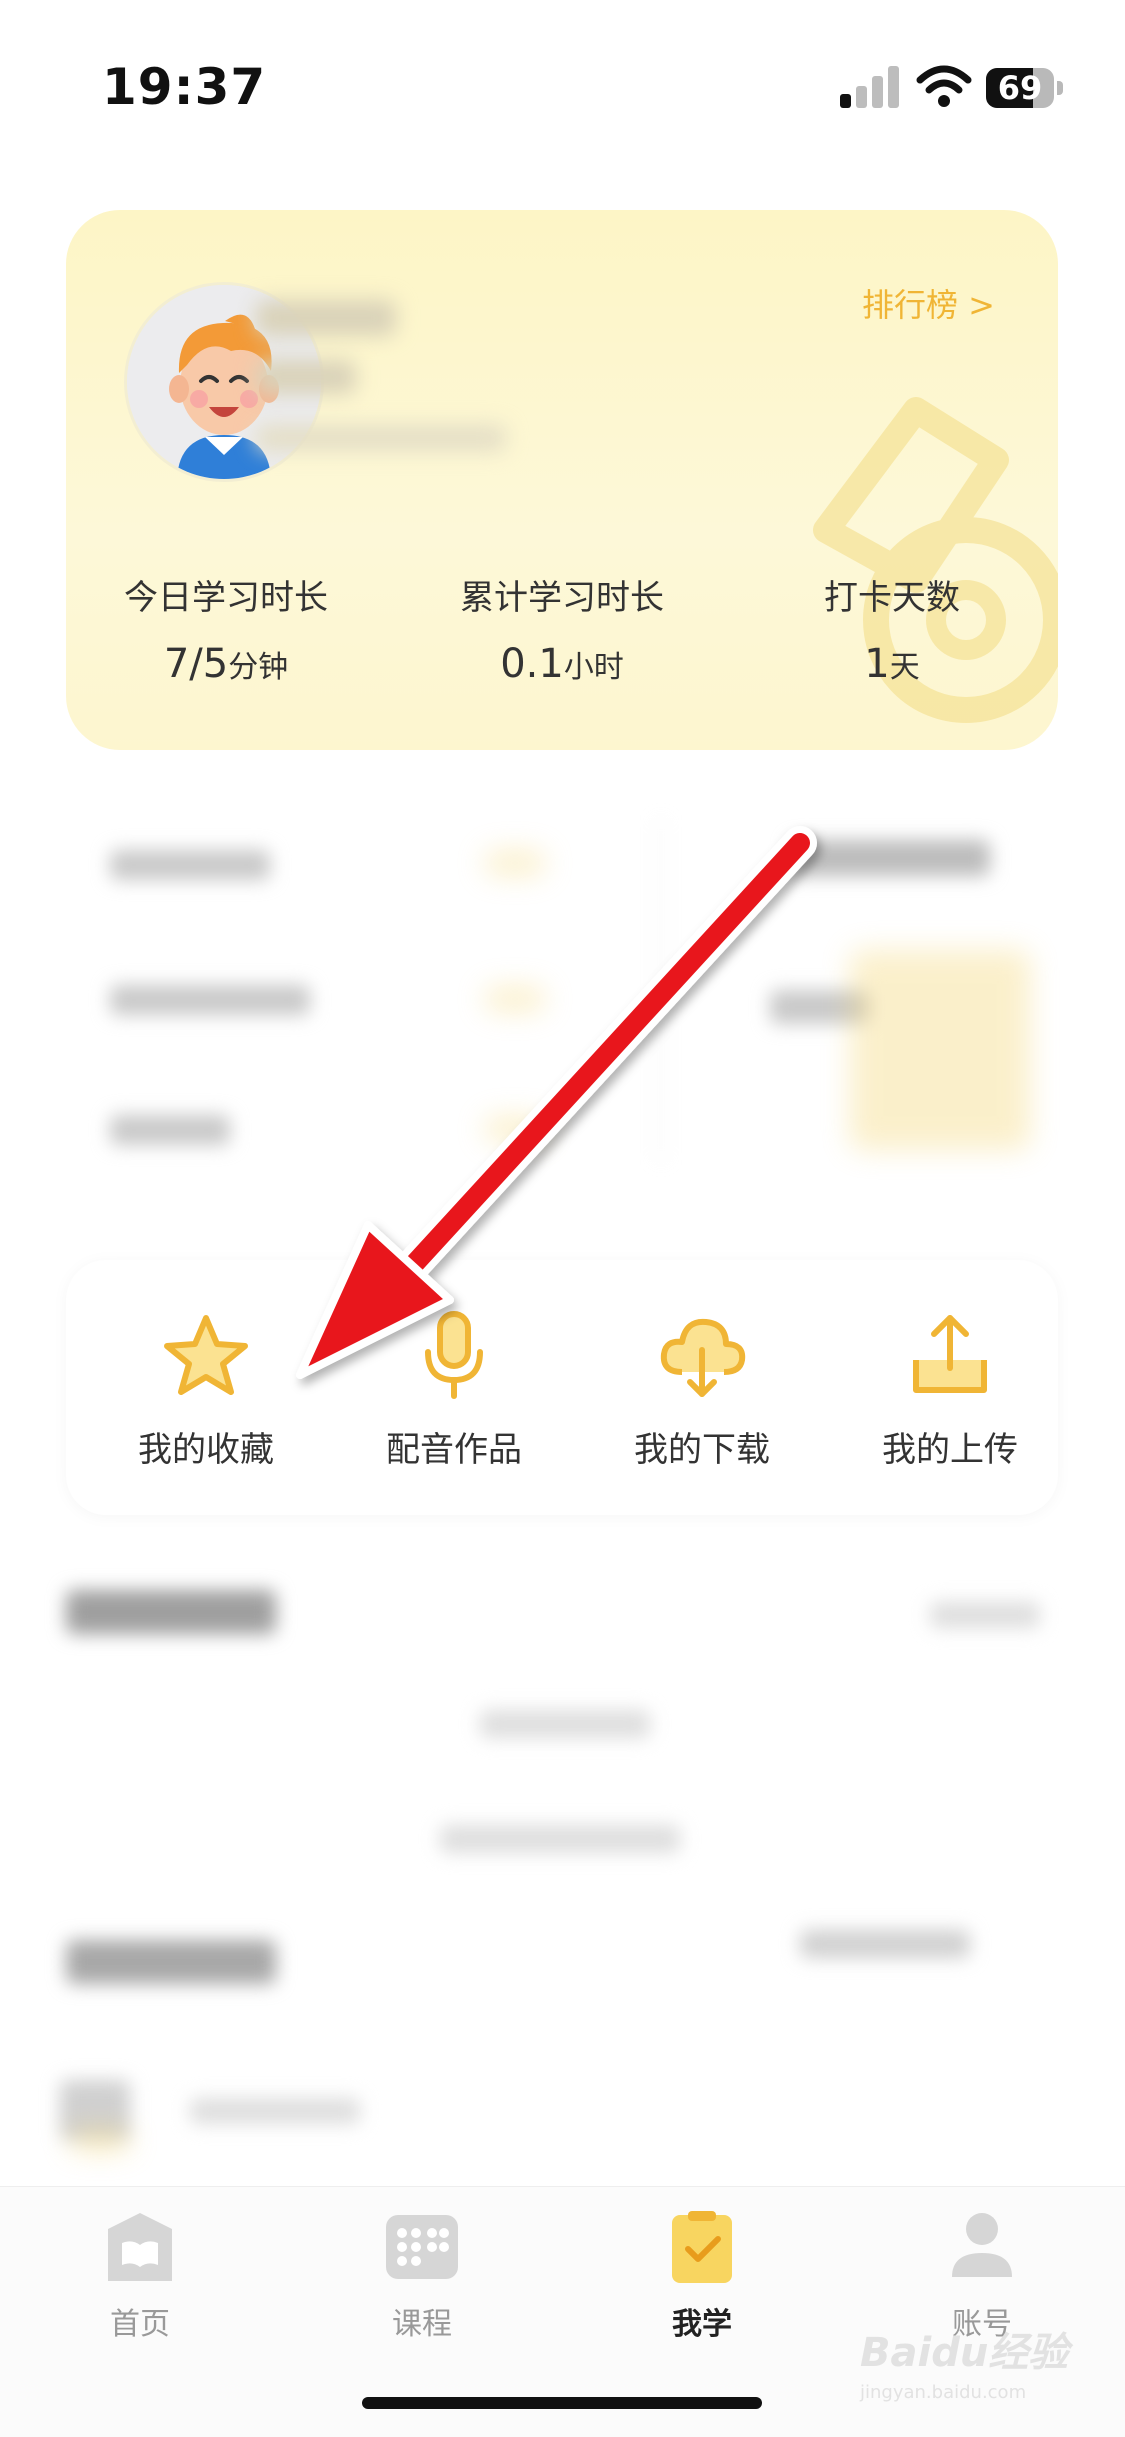 The image size is (1125, 2437). Describe the element at coordinates (702, 2324) in the screenshot. I see `tab-label: 我学` at that location.